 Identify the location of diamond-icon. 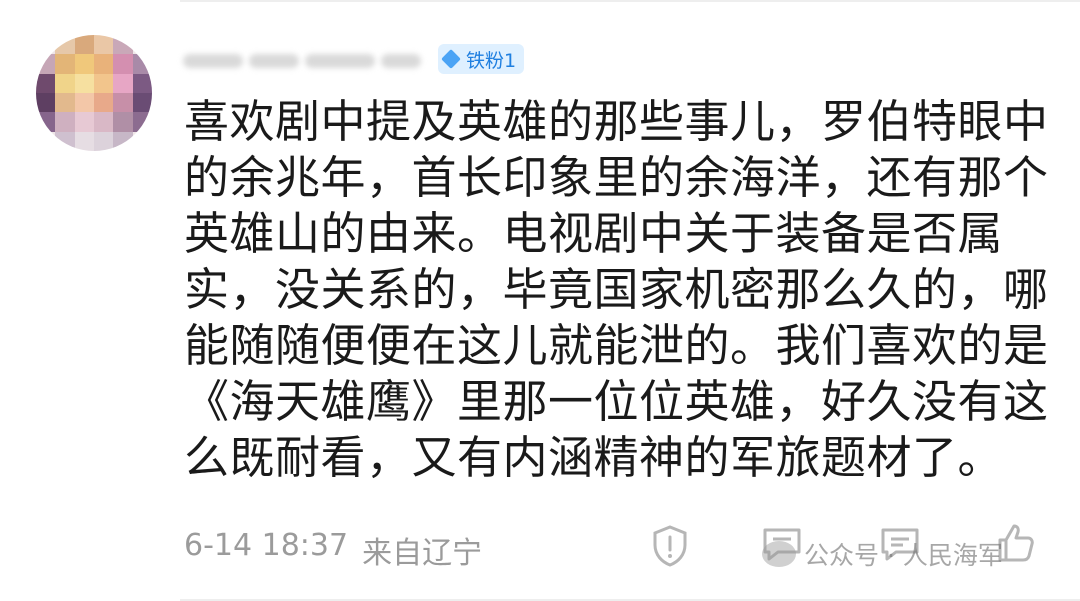
(451, 59).